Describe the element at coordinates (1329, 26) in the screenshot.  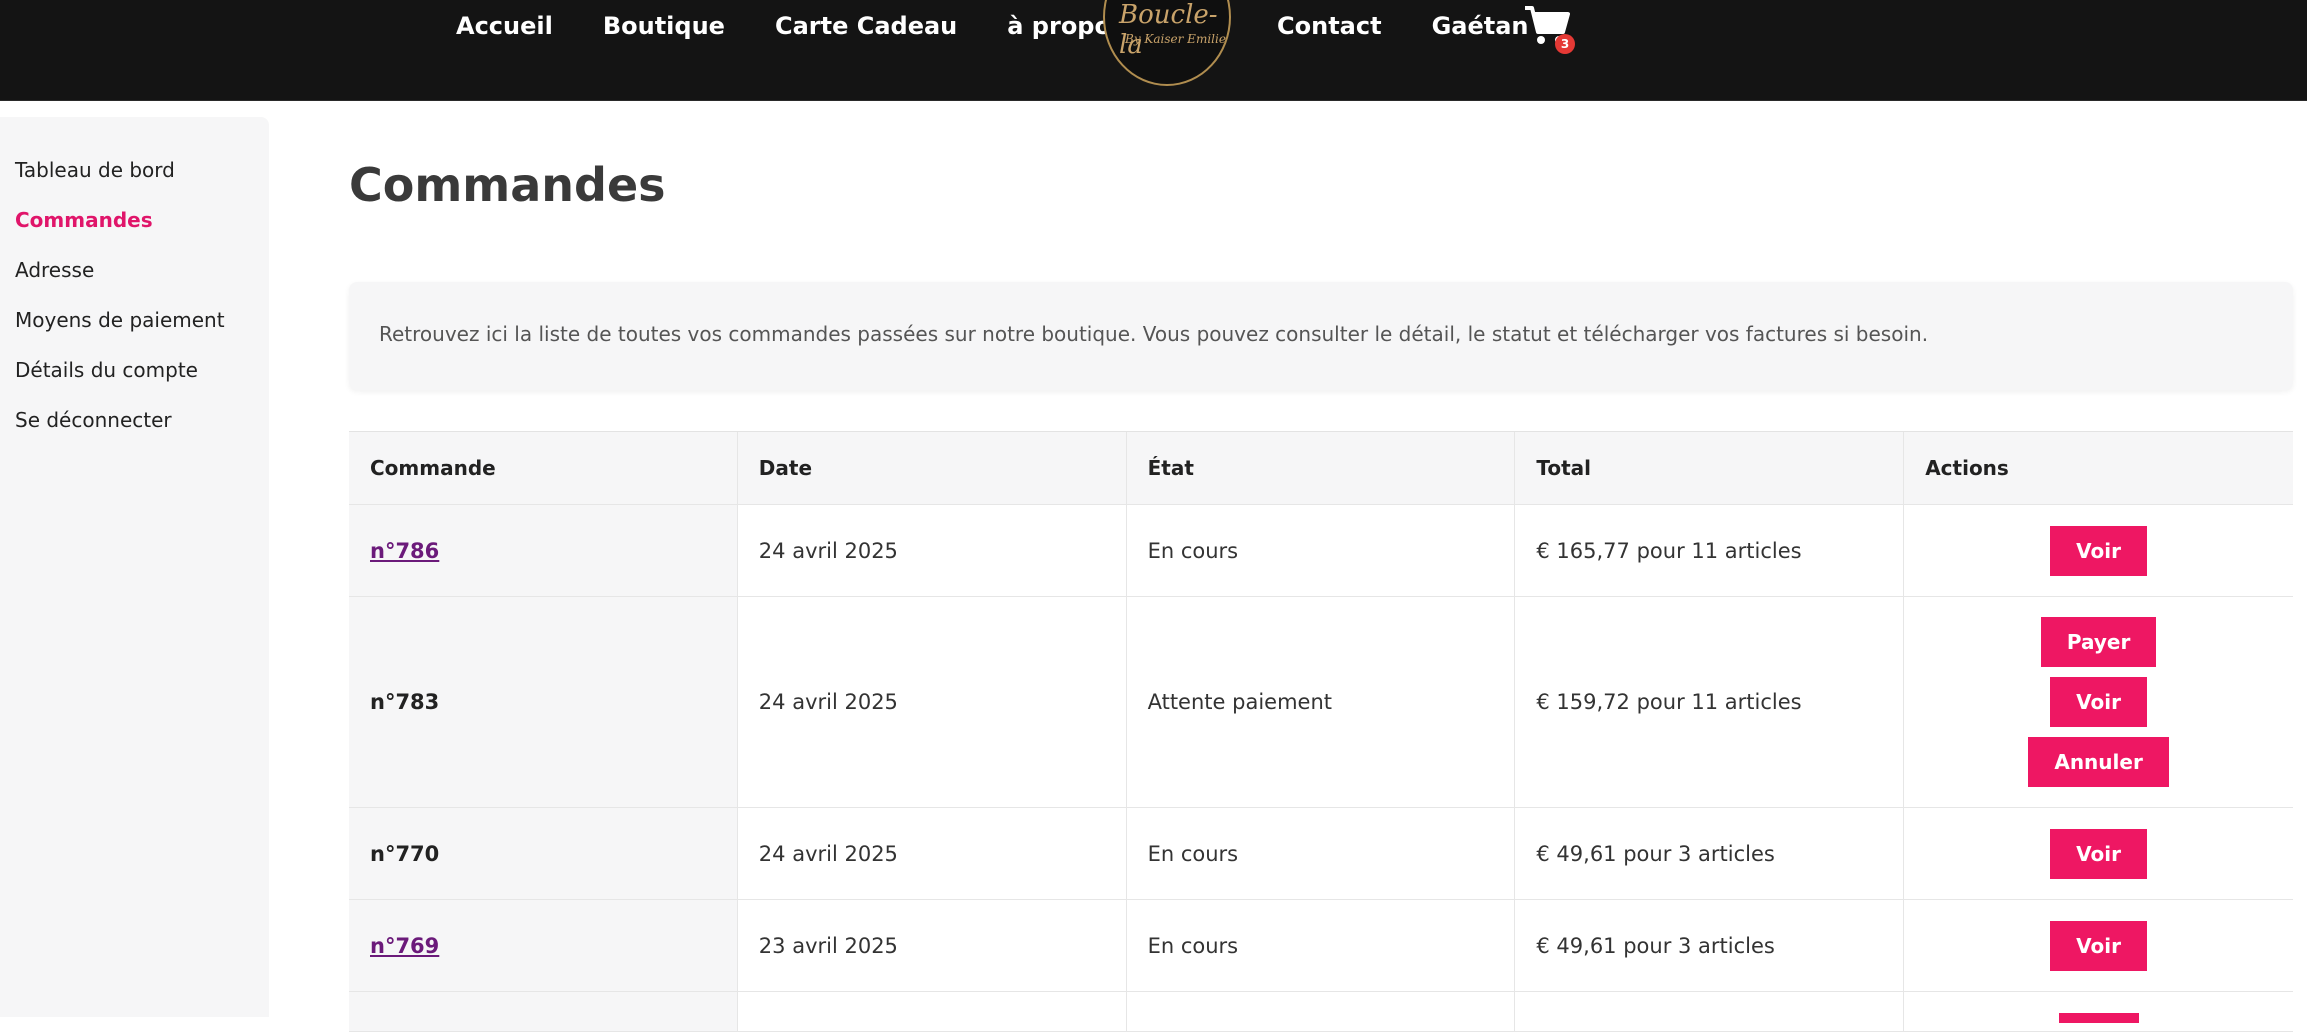
I see `nav-link-contact: Contact` at that location.